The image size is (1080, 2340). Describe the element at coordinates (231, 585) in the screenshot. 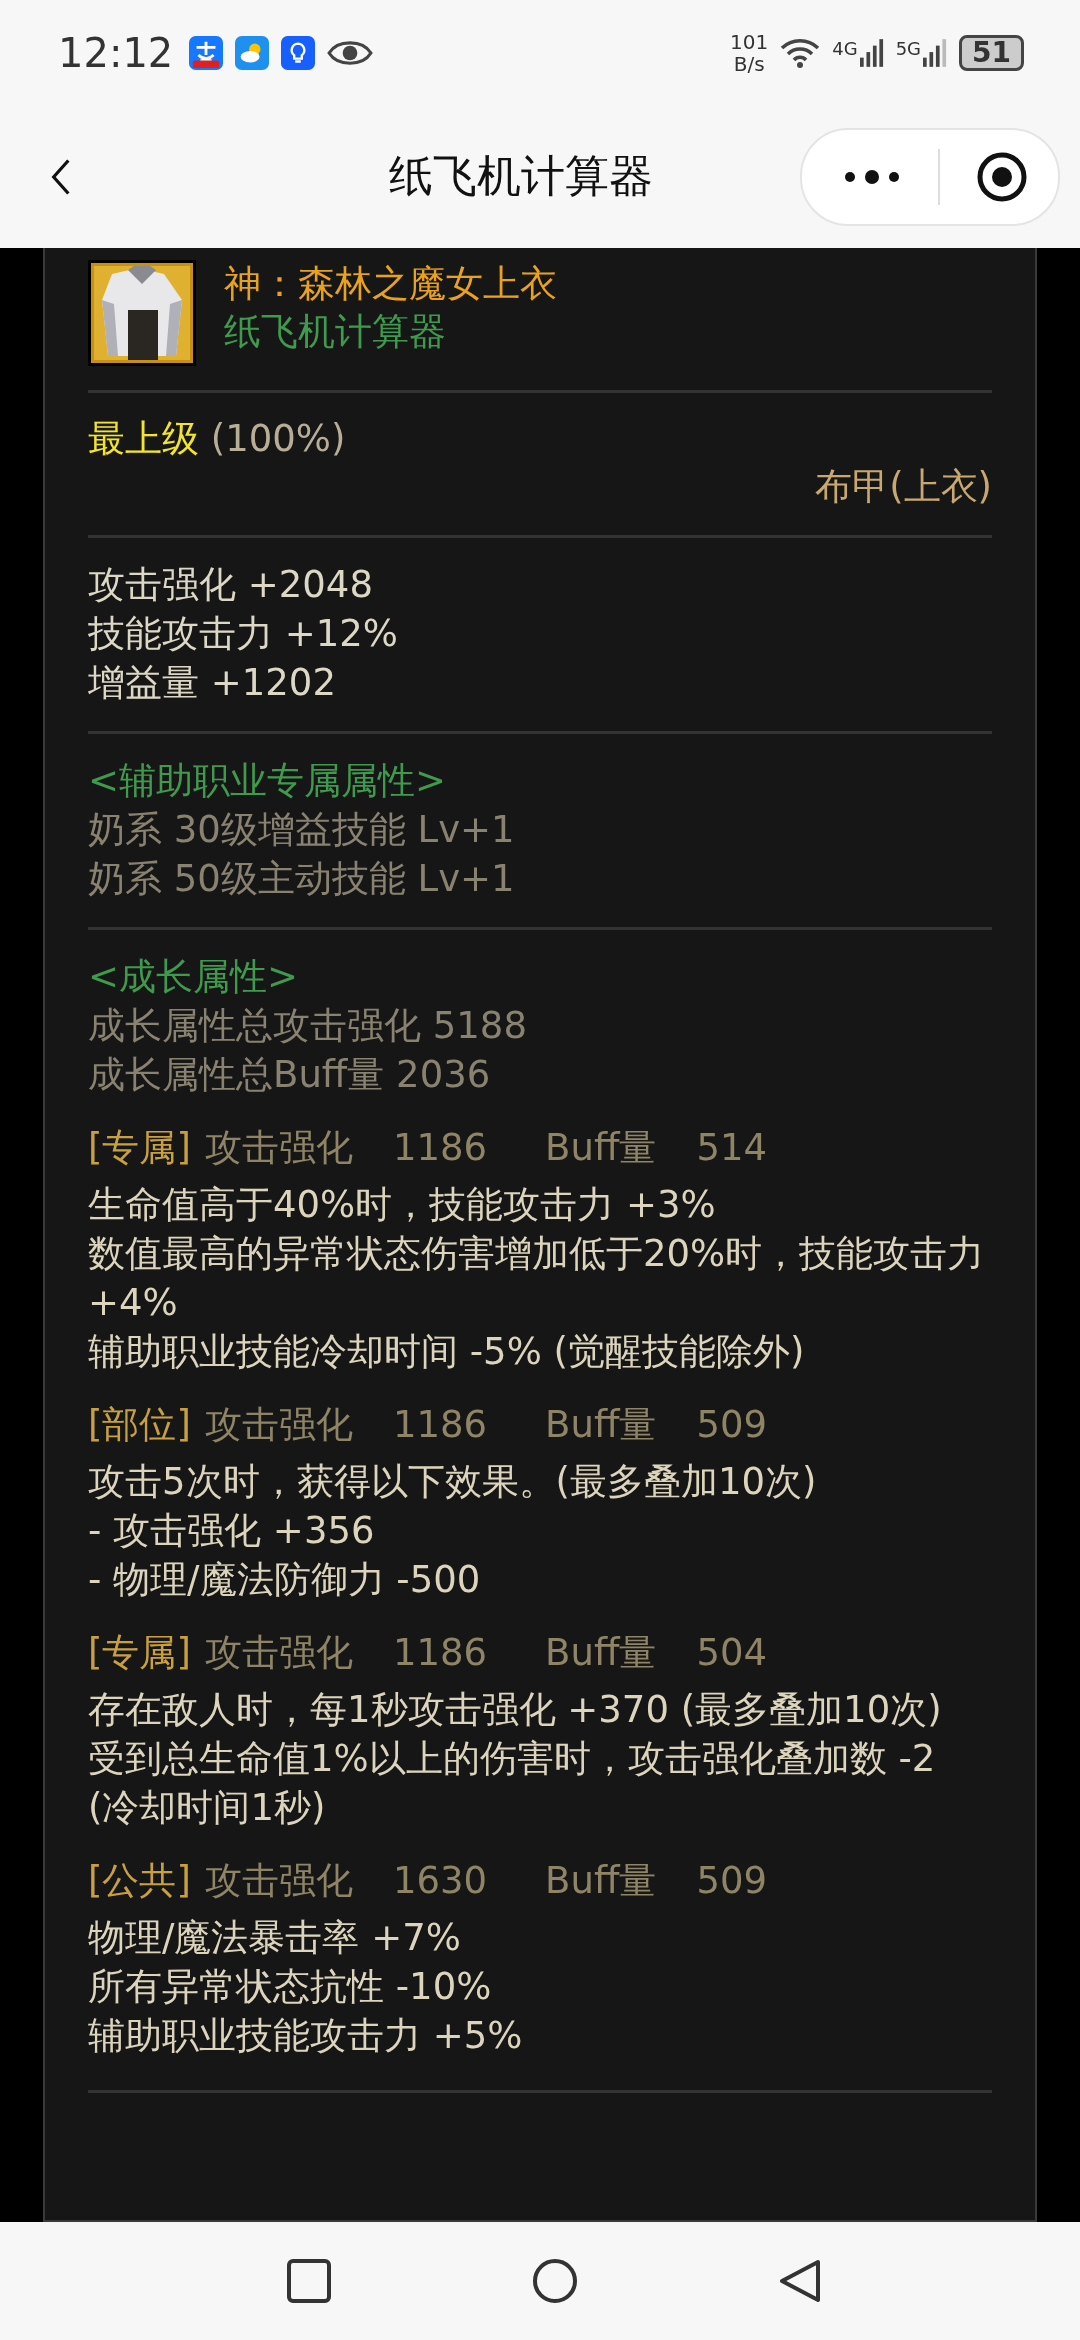

I see `stat-line: 攻击强化 +2048` at that location.